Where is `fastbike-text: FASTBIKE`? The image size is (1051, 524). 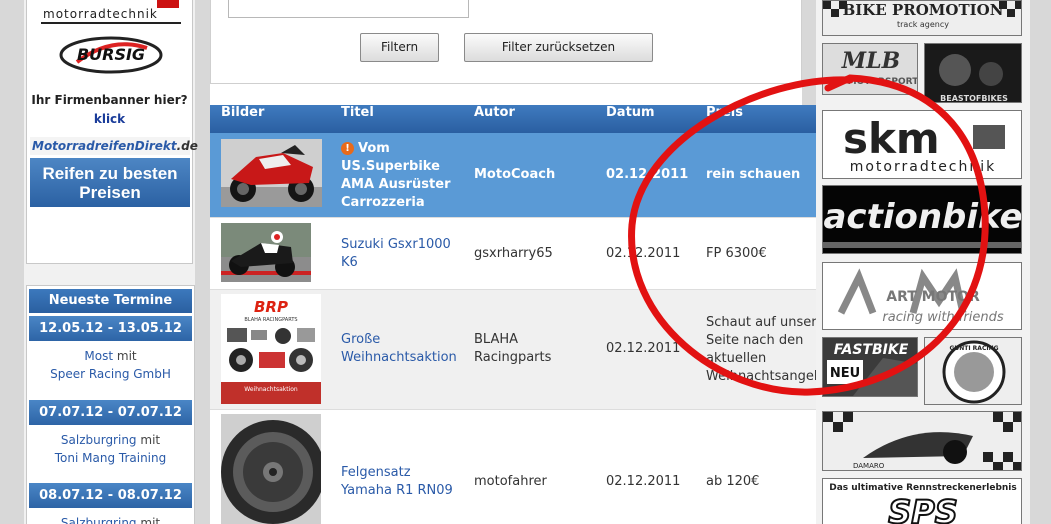
fastbike-text: FASTBIKE is located at coordinates (871, 350).